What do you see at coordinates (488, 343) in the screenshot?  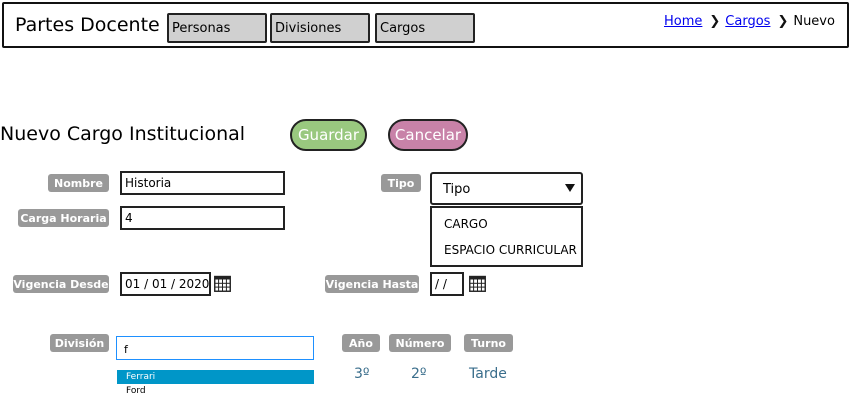 I see `turno-label: Turno` at bounding box center [488, 343].